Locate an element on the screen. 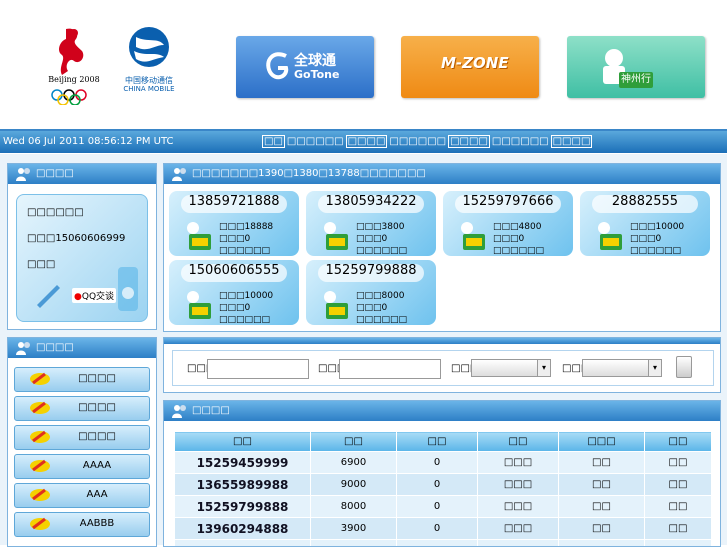 Image resolution: width=727 pixels, height=547 pixels. category-panel-header: □□□□ is located at coordinates (82, 348).